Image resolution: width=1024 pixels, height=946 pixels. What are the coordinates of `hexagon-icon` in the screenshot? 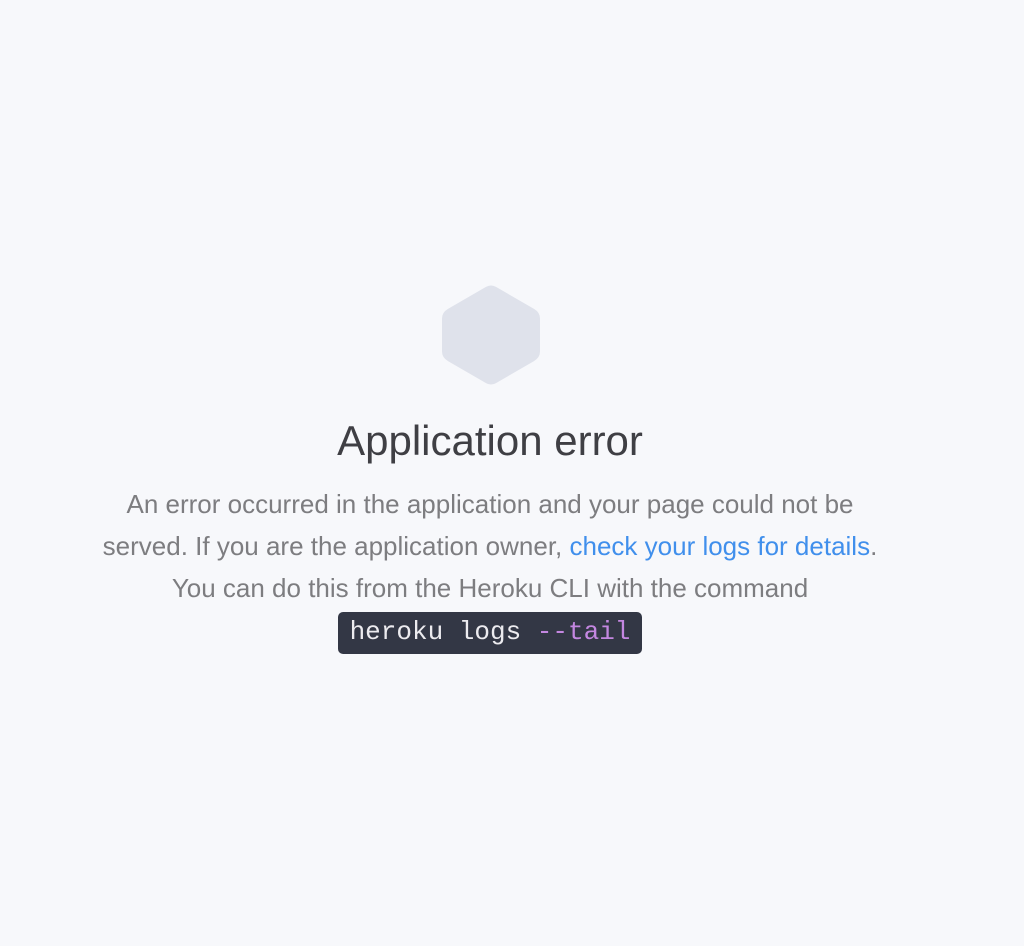 It's located at (491, 335).